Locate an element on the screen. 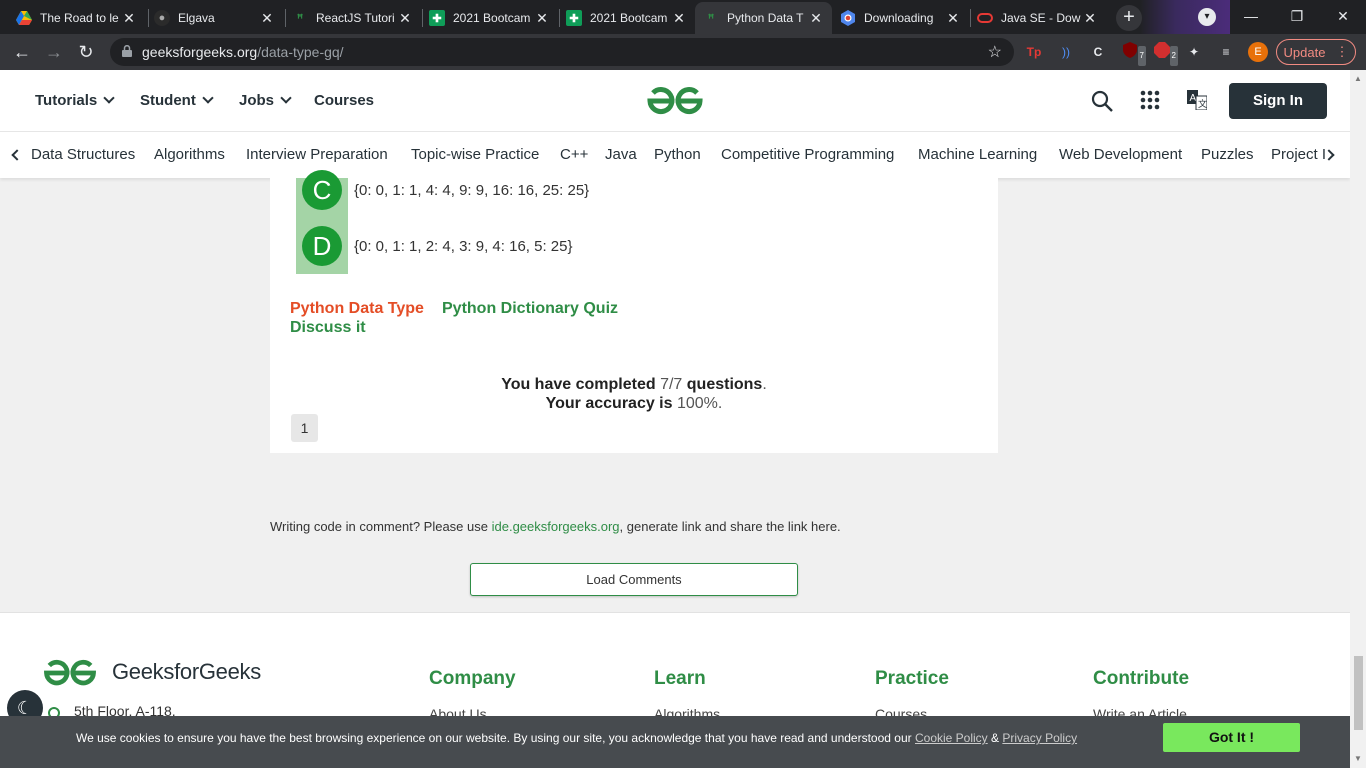 Image resolution: width=1366 pixels, height=768 pixels. browser-tab: ● Elgava ✕ is located at coordinates (214, 18).